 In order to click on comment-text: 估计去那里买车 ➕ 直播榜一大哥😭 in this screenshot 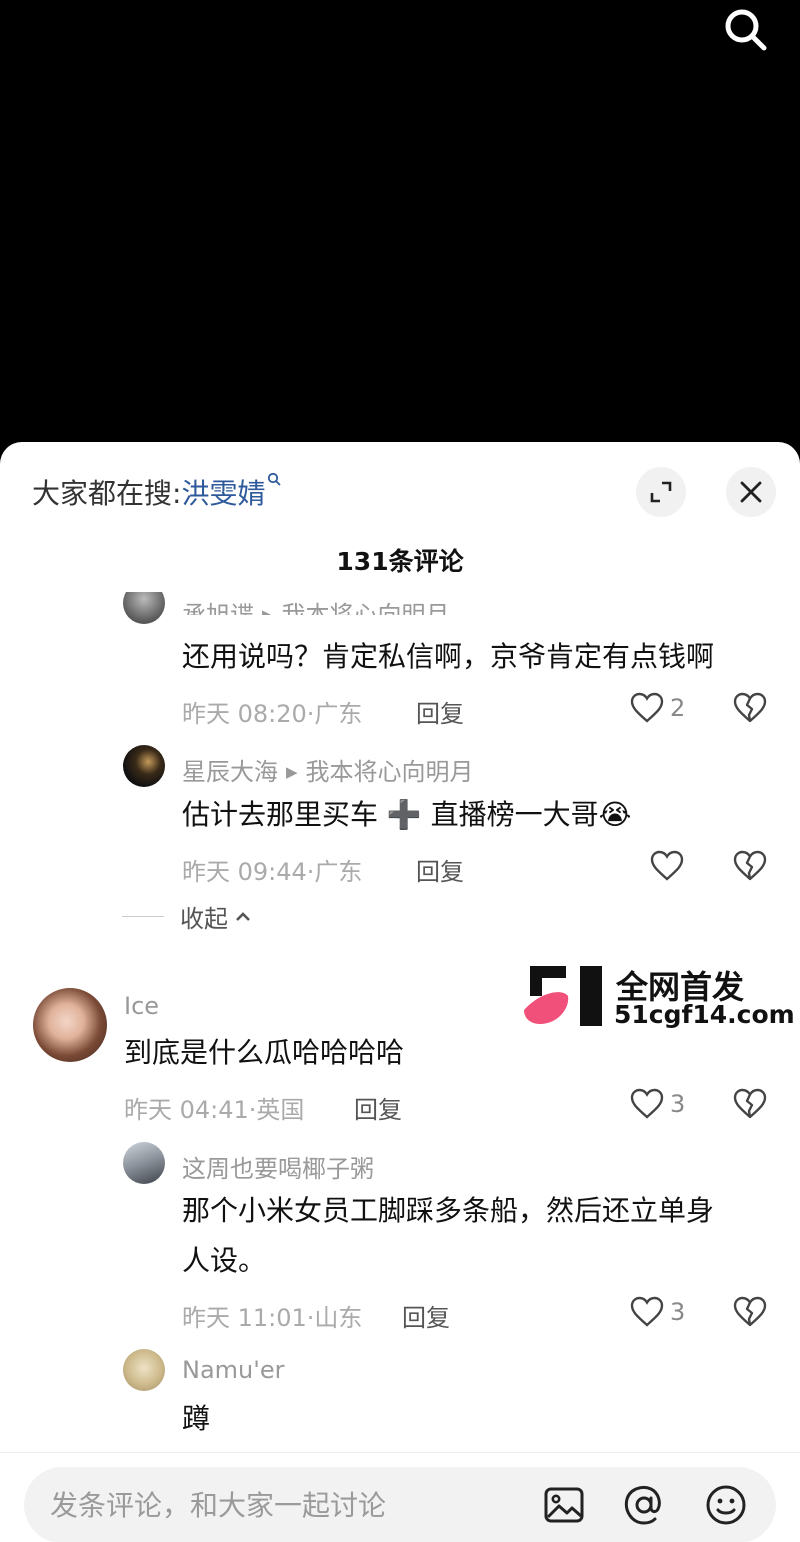, I will do `click(407, 814)`.